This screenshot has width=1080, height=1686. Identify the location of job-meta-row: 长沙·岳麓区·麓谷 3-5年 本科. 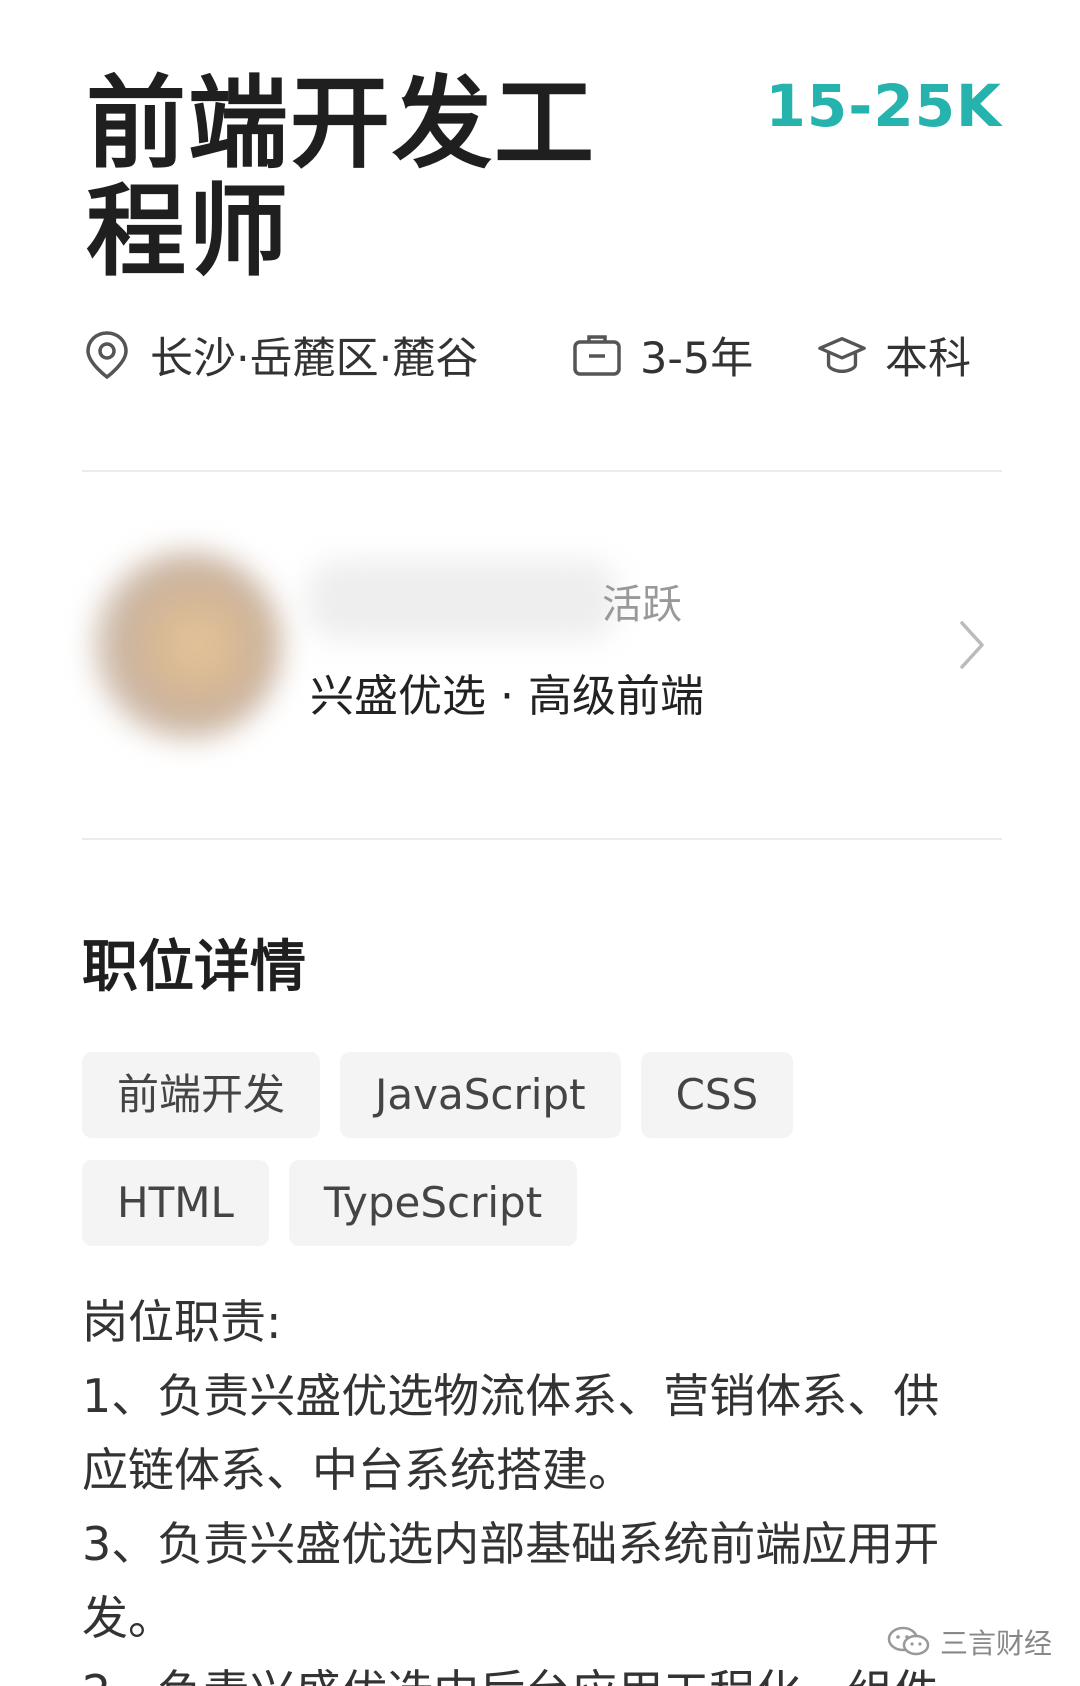
(542, 355).